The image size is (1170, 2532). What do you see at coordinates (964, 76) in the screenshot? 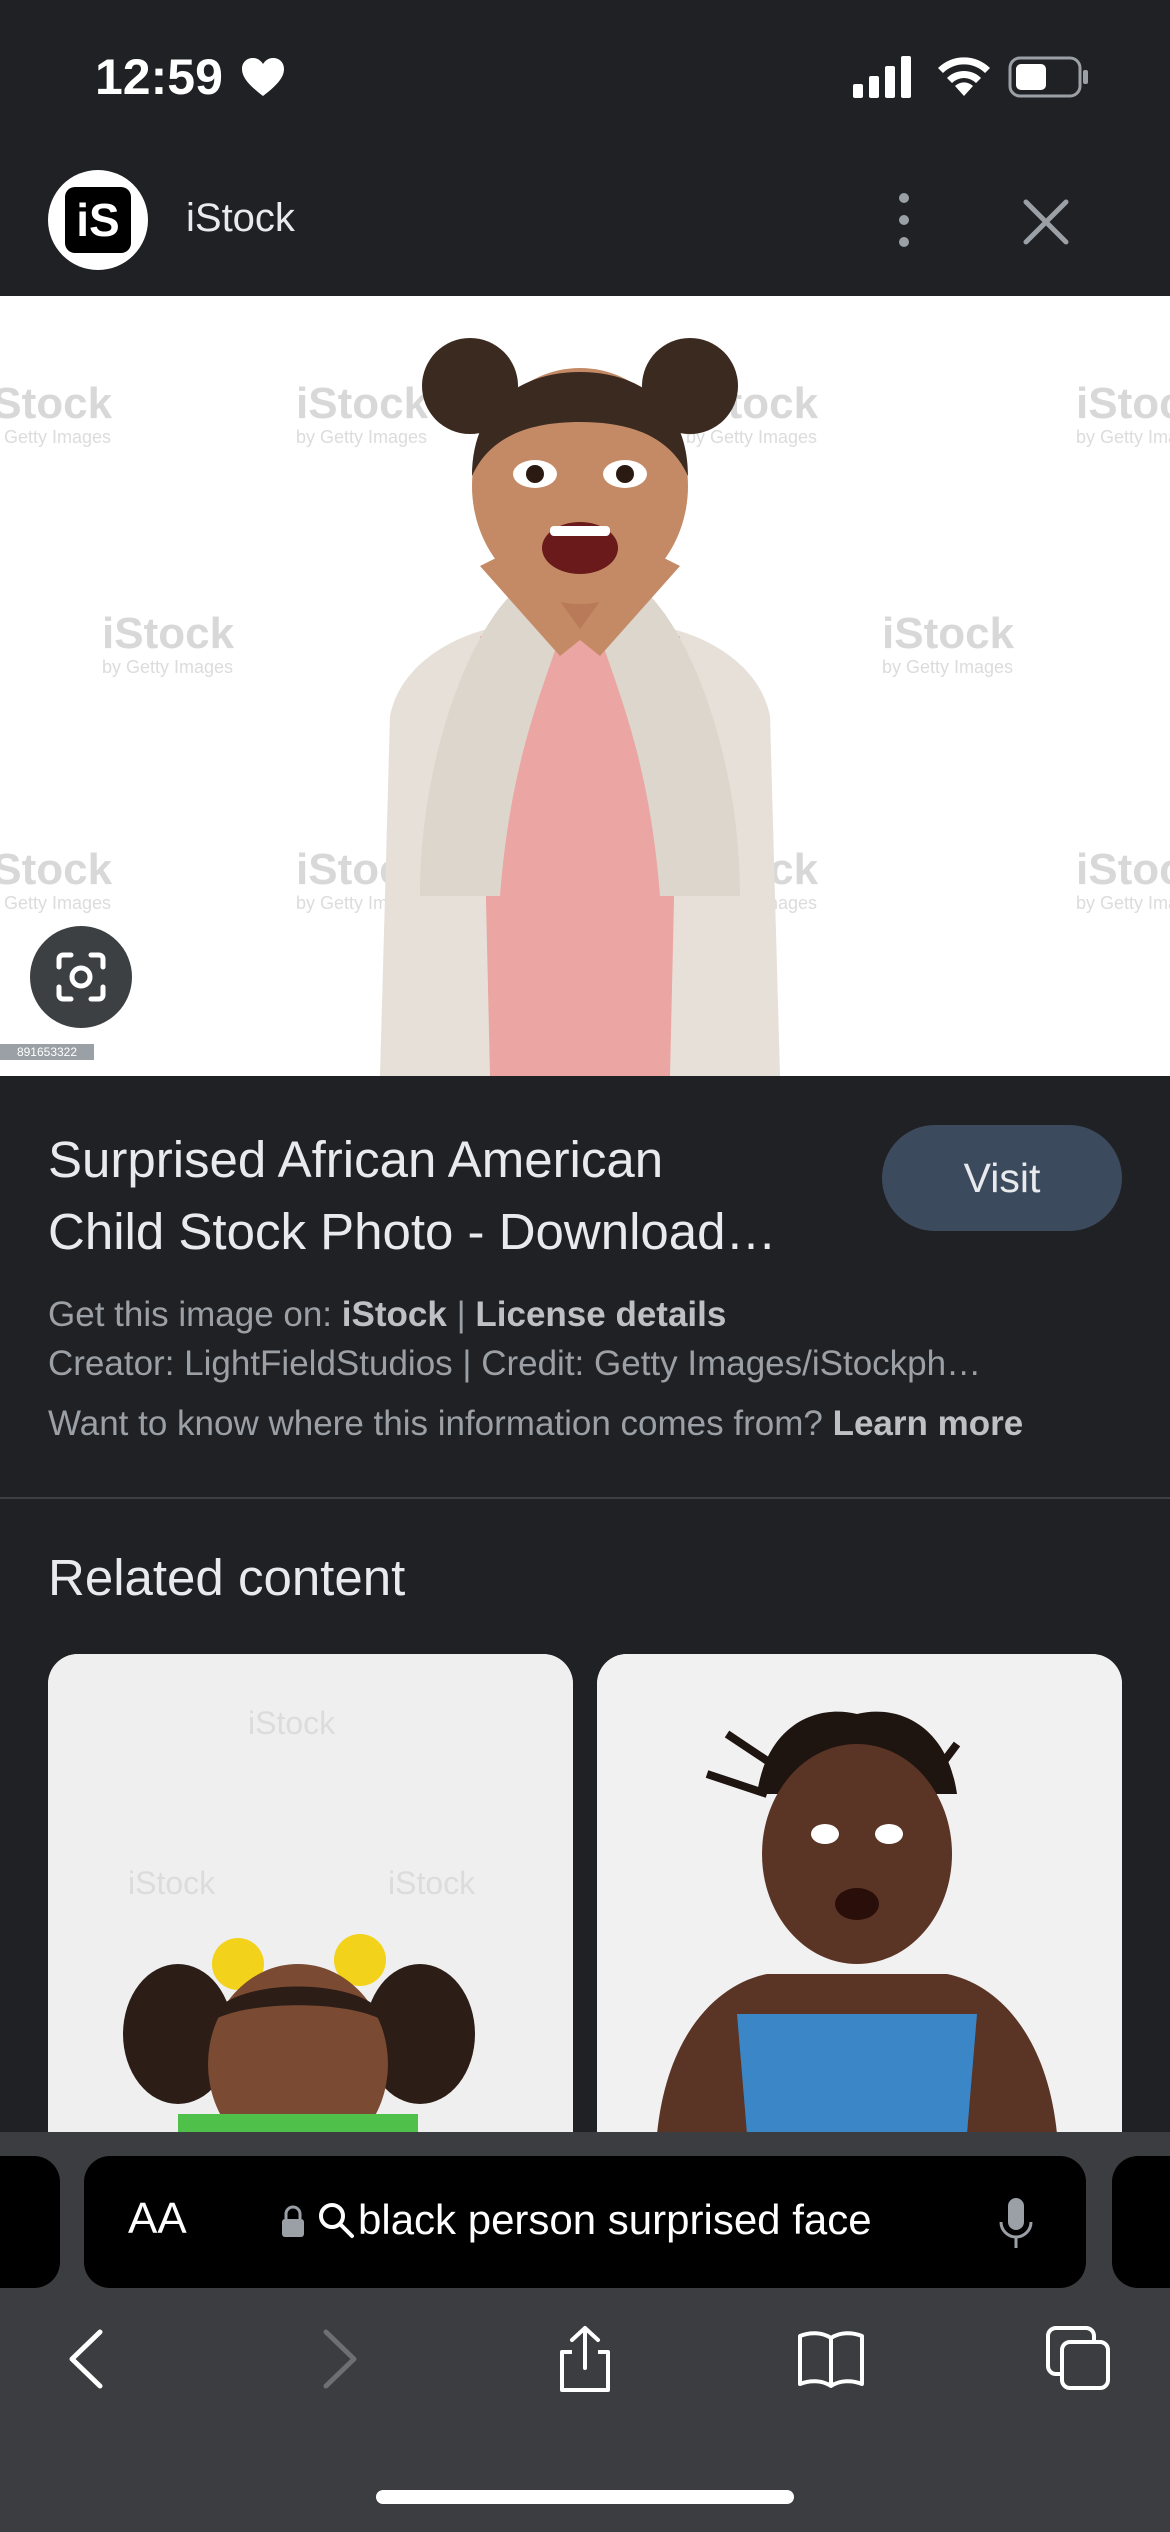
I see `wifi-icon` at bounding box center [964, 76].